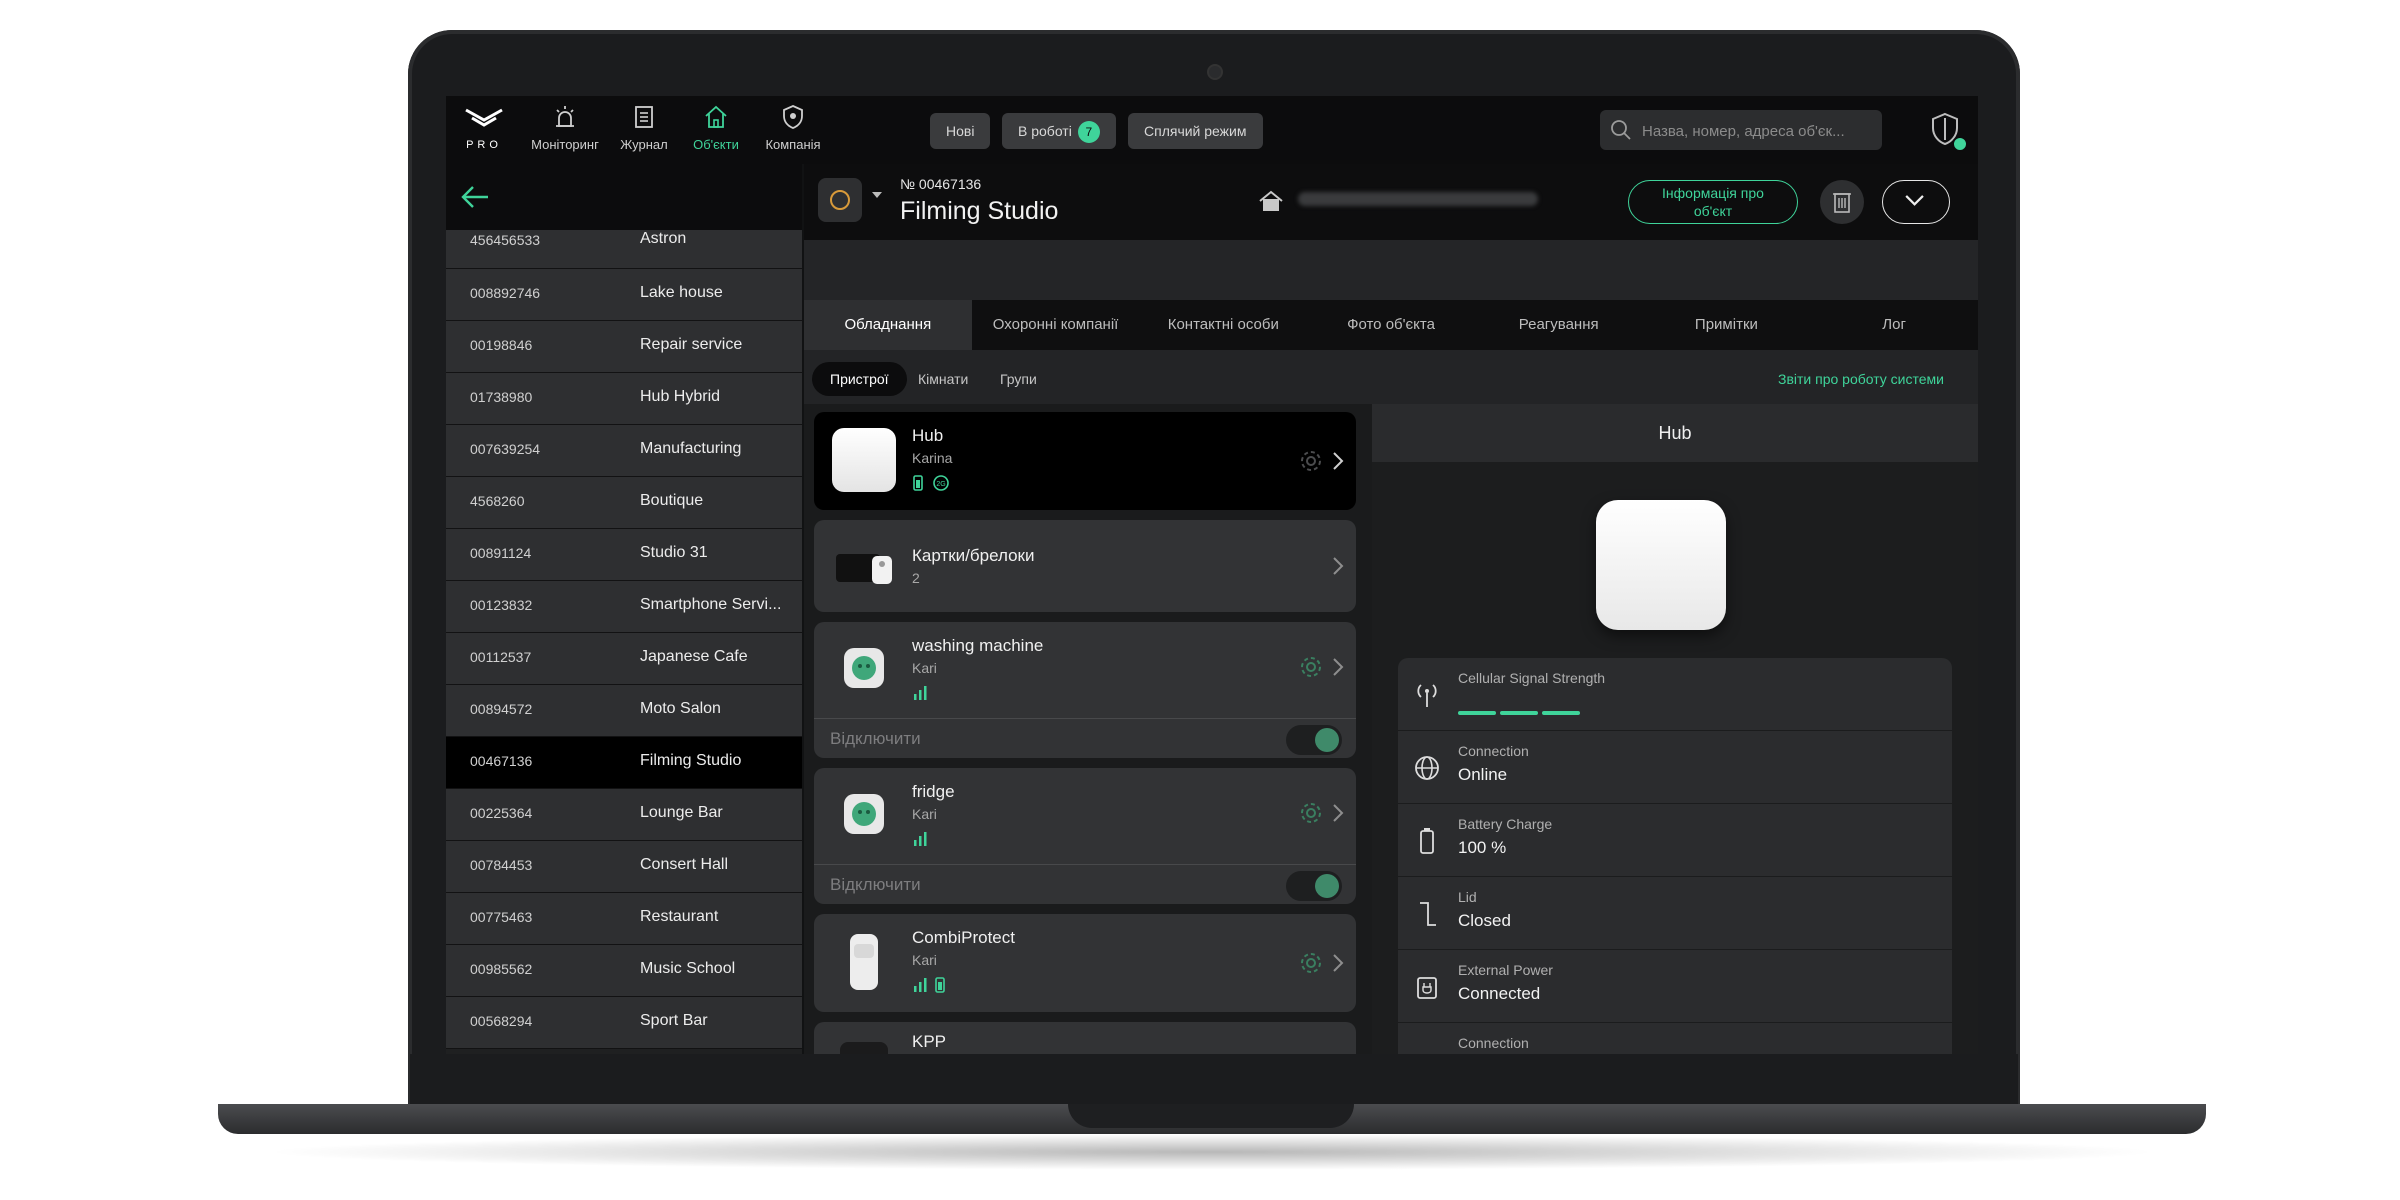  I want to click on object-row: 00784453 Consert Hall, so click(624, 867).